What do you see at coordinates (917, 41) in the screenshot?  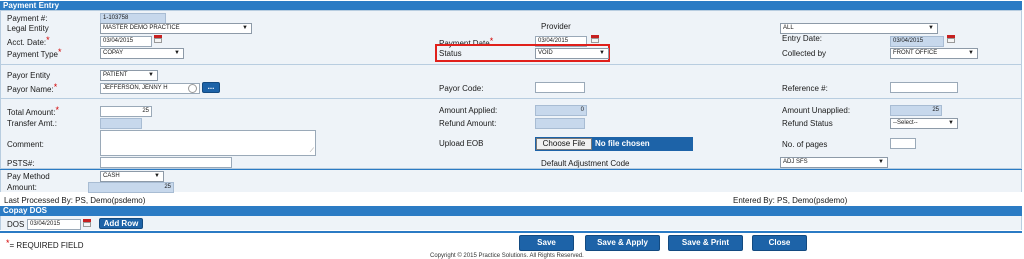 I see `entry-date-field: 03/04/2015` at bounding box center [917, 41].